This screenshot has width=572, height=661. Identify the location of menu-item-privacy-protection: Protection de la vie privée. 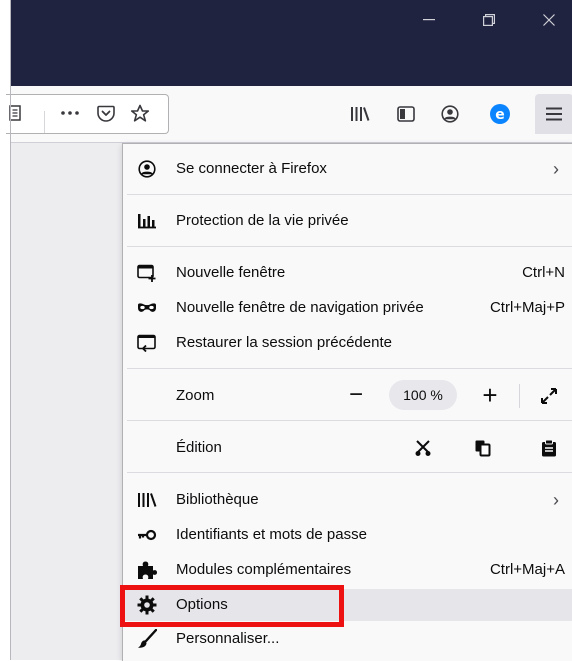
(347, 221).